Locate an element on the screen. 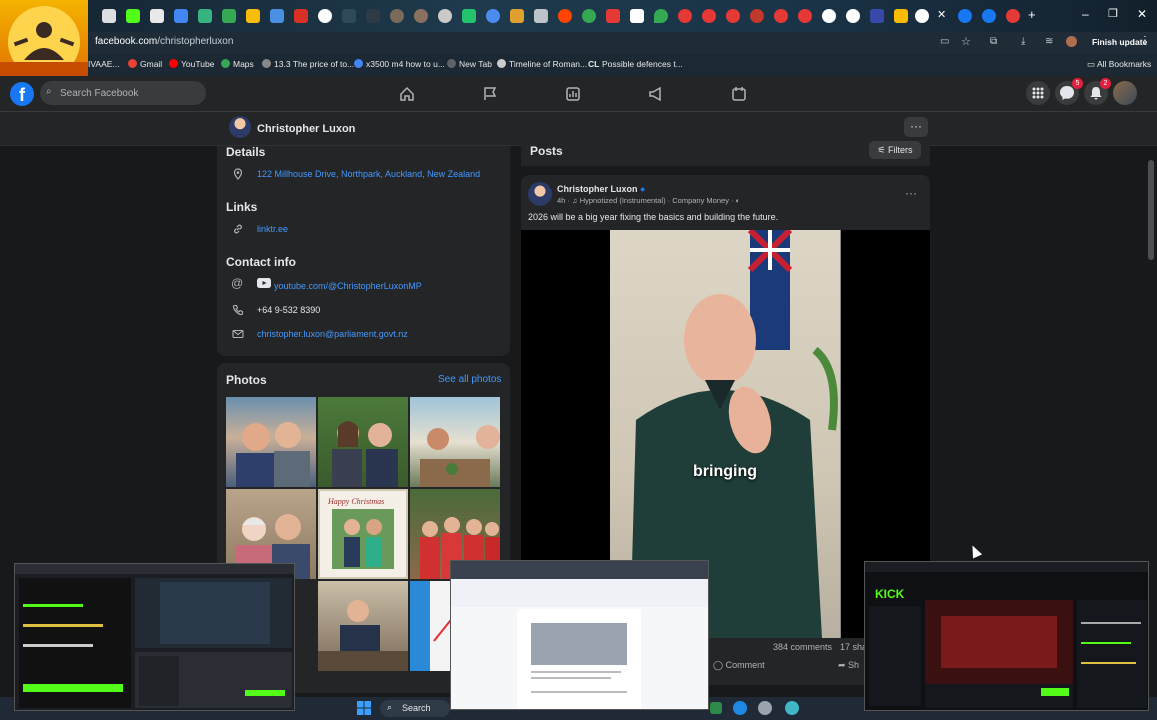 Image resolution: width=1157 pixels, height=720 pixels. bookmark-star-icon: ☆ is located at coordinates (966, 41).